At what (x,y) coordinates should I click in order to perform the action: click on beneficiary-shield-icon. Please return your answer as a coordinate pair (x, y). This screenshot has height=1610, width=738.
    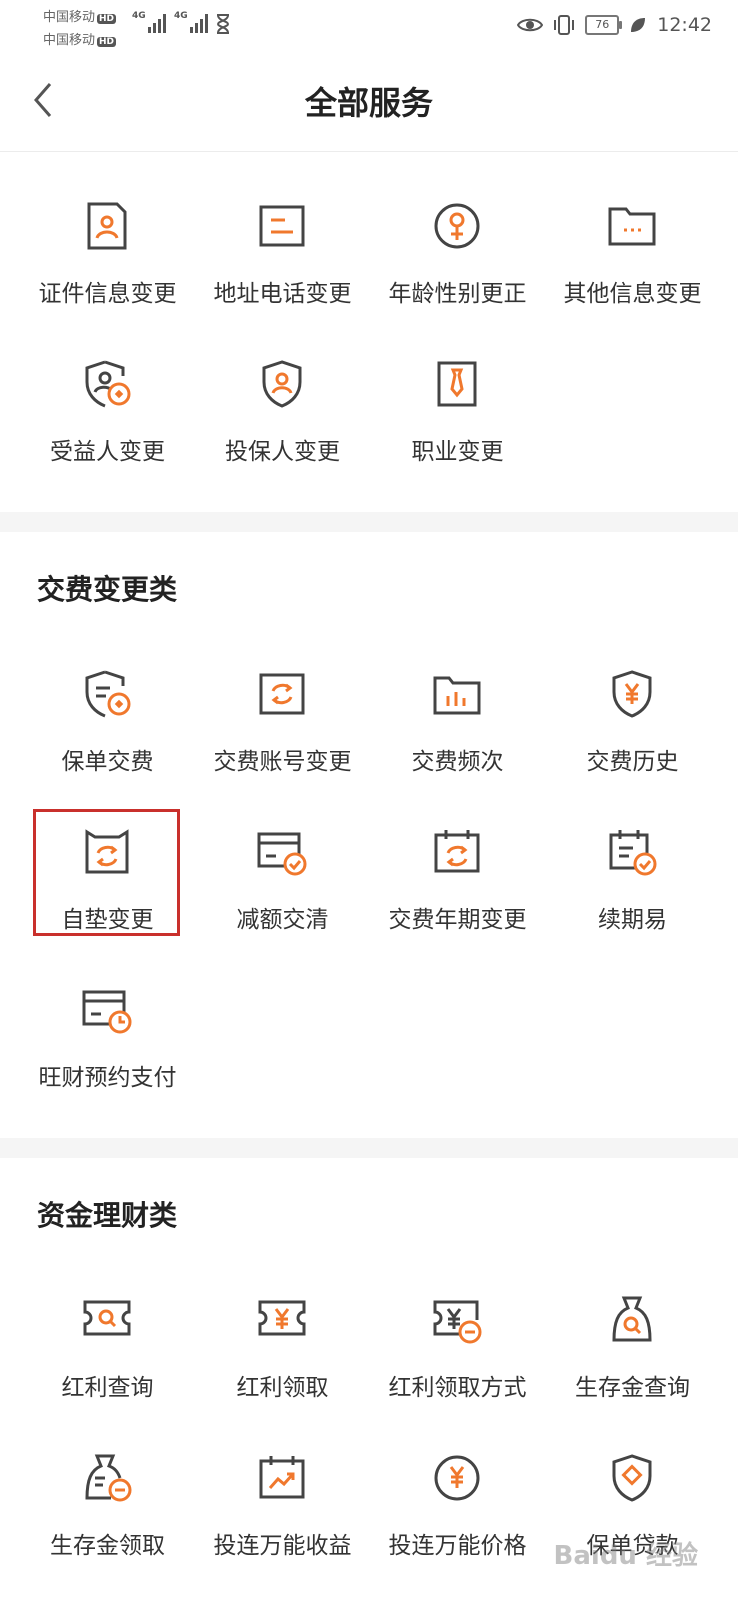
    Looking at the image, I should click on (108, 384).